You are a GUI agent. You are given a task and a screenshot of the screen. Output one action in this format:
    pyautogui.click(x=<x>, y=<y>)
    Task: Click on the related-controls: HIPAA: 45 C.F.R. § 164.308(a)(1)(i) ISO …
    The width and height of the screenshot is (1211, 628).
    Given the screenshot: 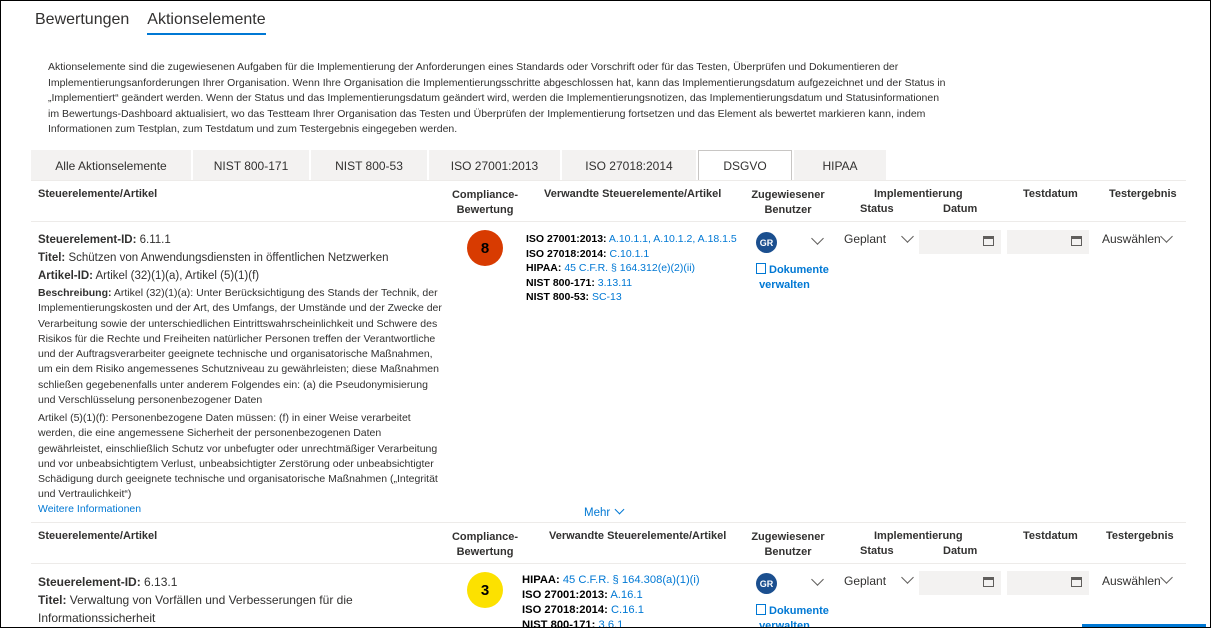 What is the action you would take?
    pyautogui.click(x=611, y=601)
    